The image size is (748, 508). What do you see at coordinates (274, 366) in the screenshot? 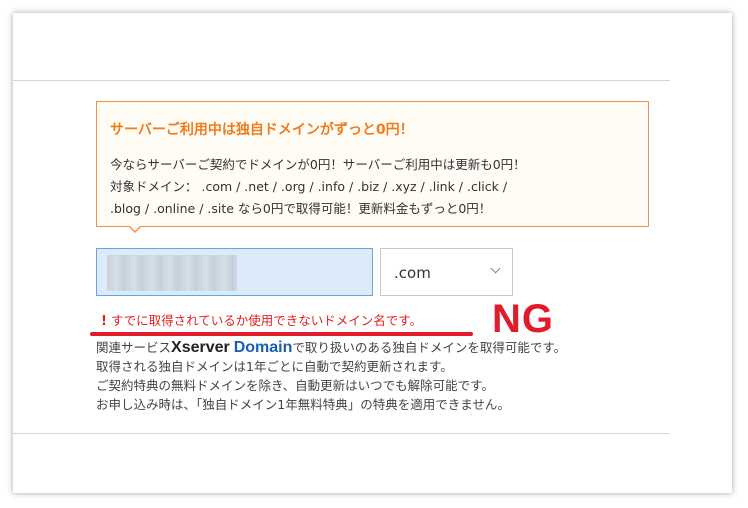
I see `notes-line-2: 取得される独自ドメインは1年ごとに自動で契約更新されます。` at bounding box center [274, 366].